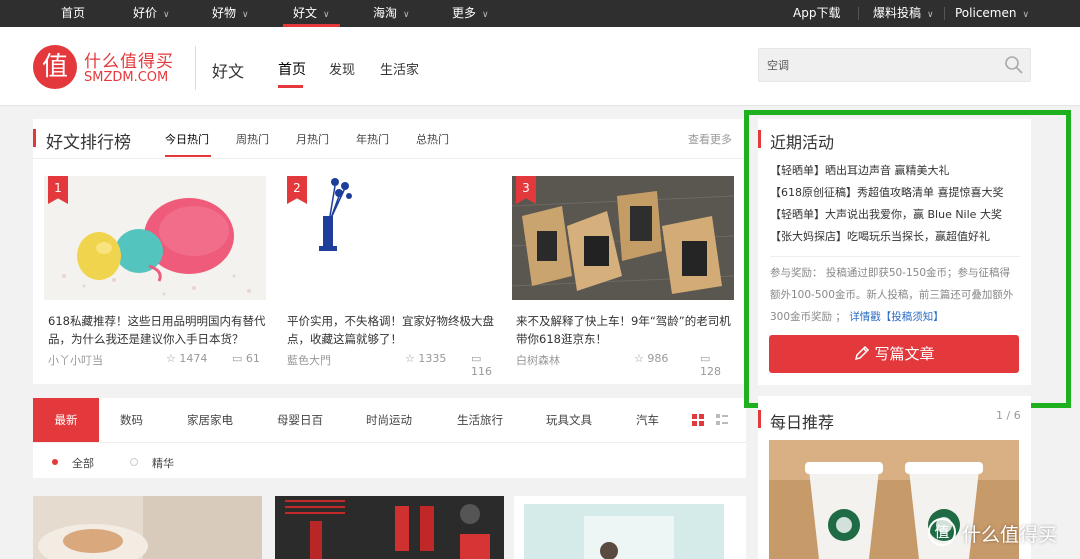 The image size is (1080, 559). I want to click on tab-auto: 汽车, so click(647, 420).